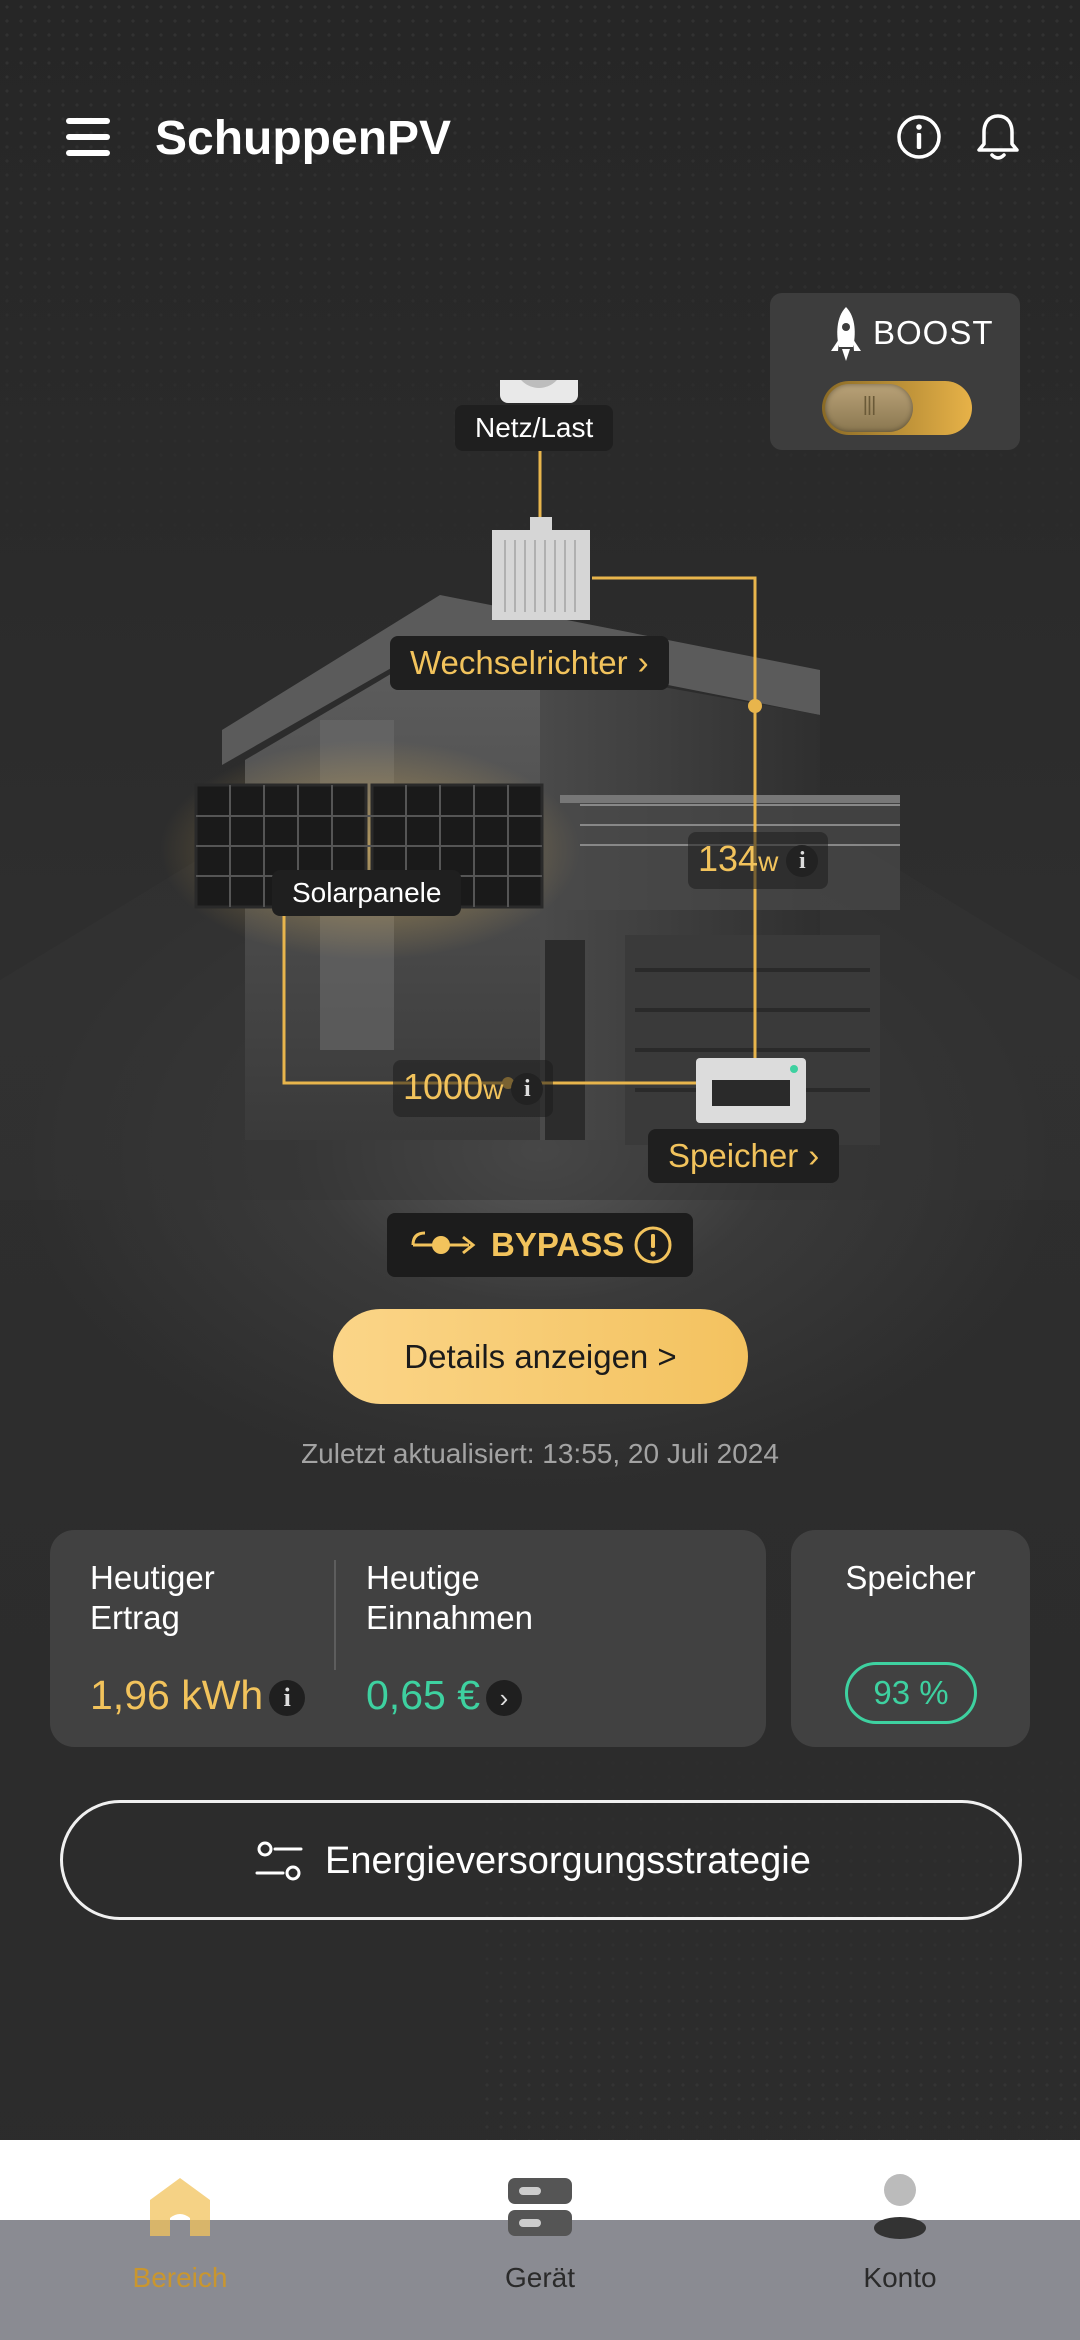  Describe the element at coordinates (540, 2277) in the screenshot. I see `nav-label-device: Gerät` at that location.